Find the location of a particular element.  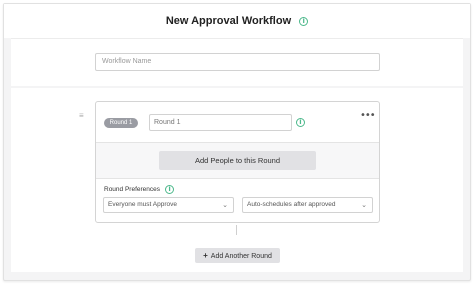

round-header: Round 1 Round 1 i ••• is located at coordinates (237, 122).